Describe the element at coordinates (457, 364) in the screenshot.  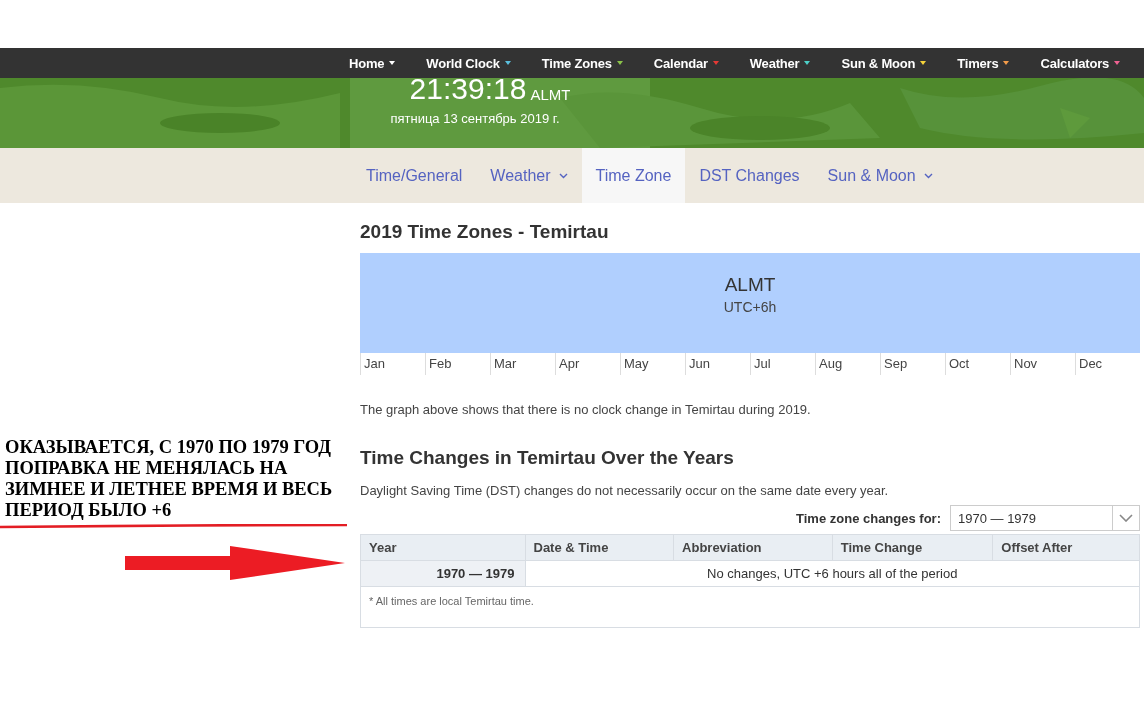
I see `month-label: Feb` at that location.